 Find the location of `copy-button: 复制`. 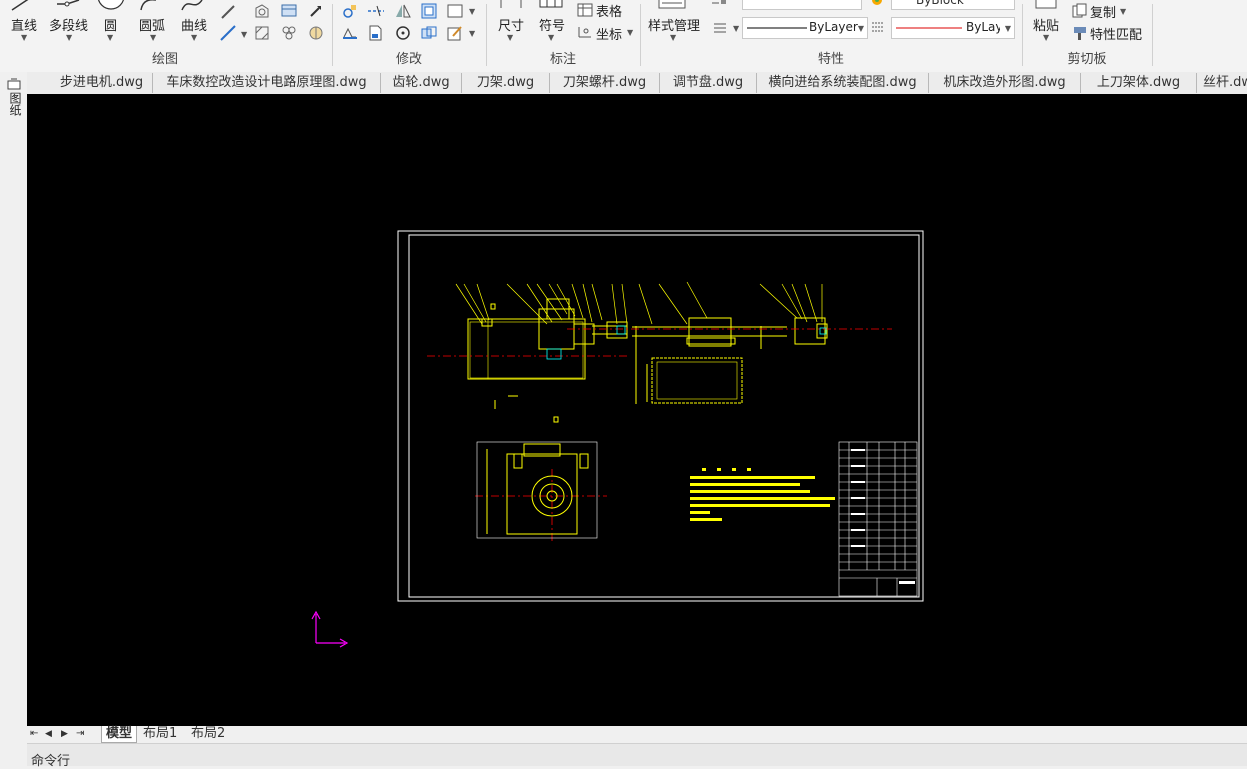

copy-button: 复制 is located at coordinates (1103, 11).